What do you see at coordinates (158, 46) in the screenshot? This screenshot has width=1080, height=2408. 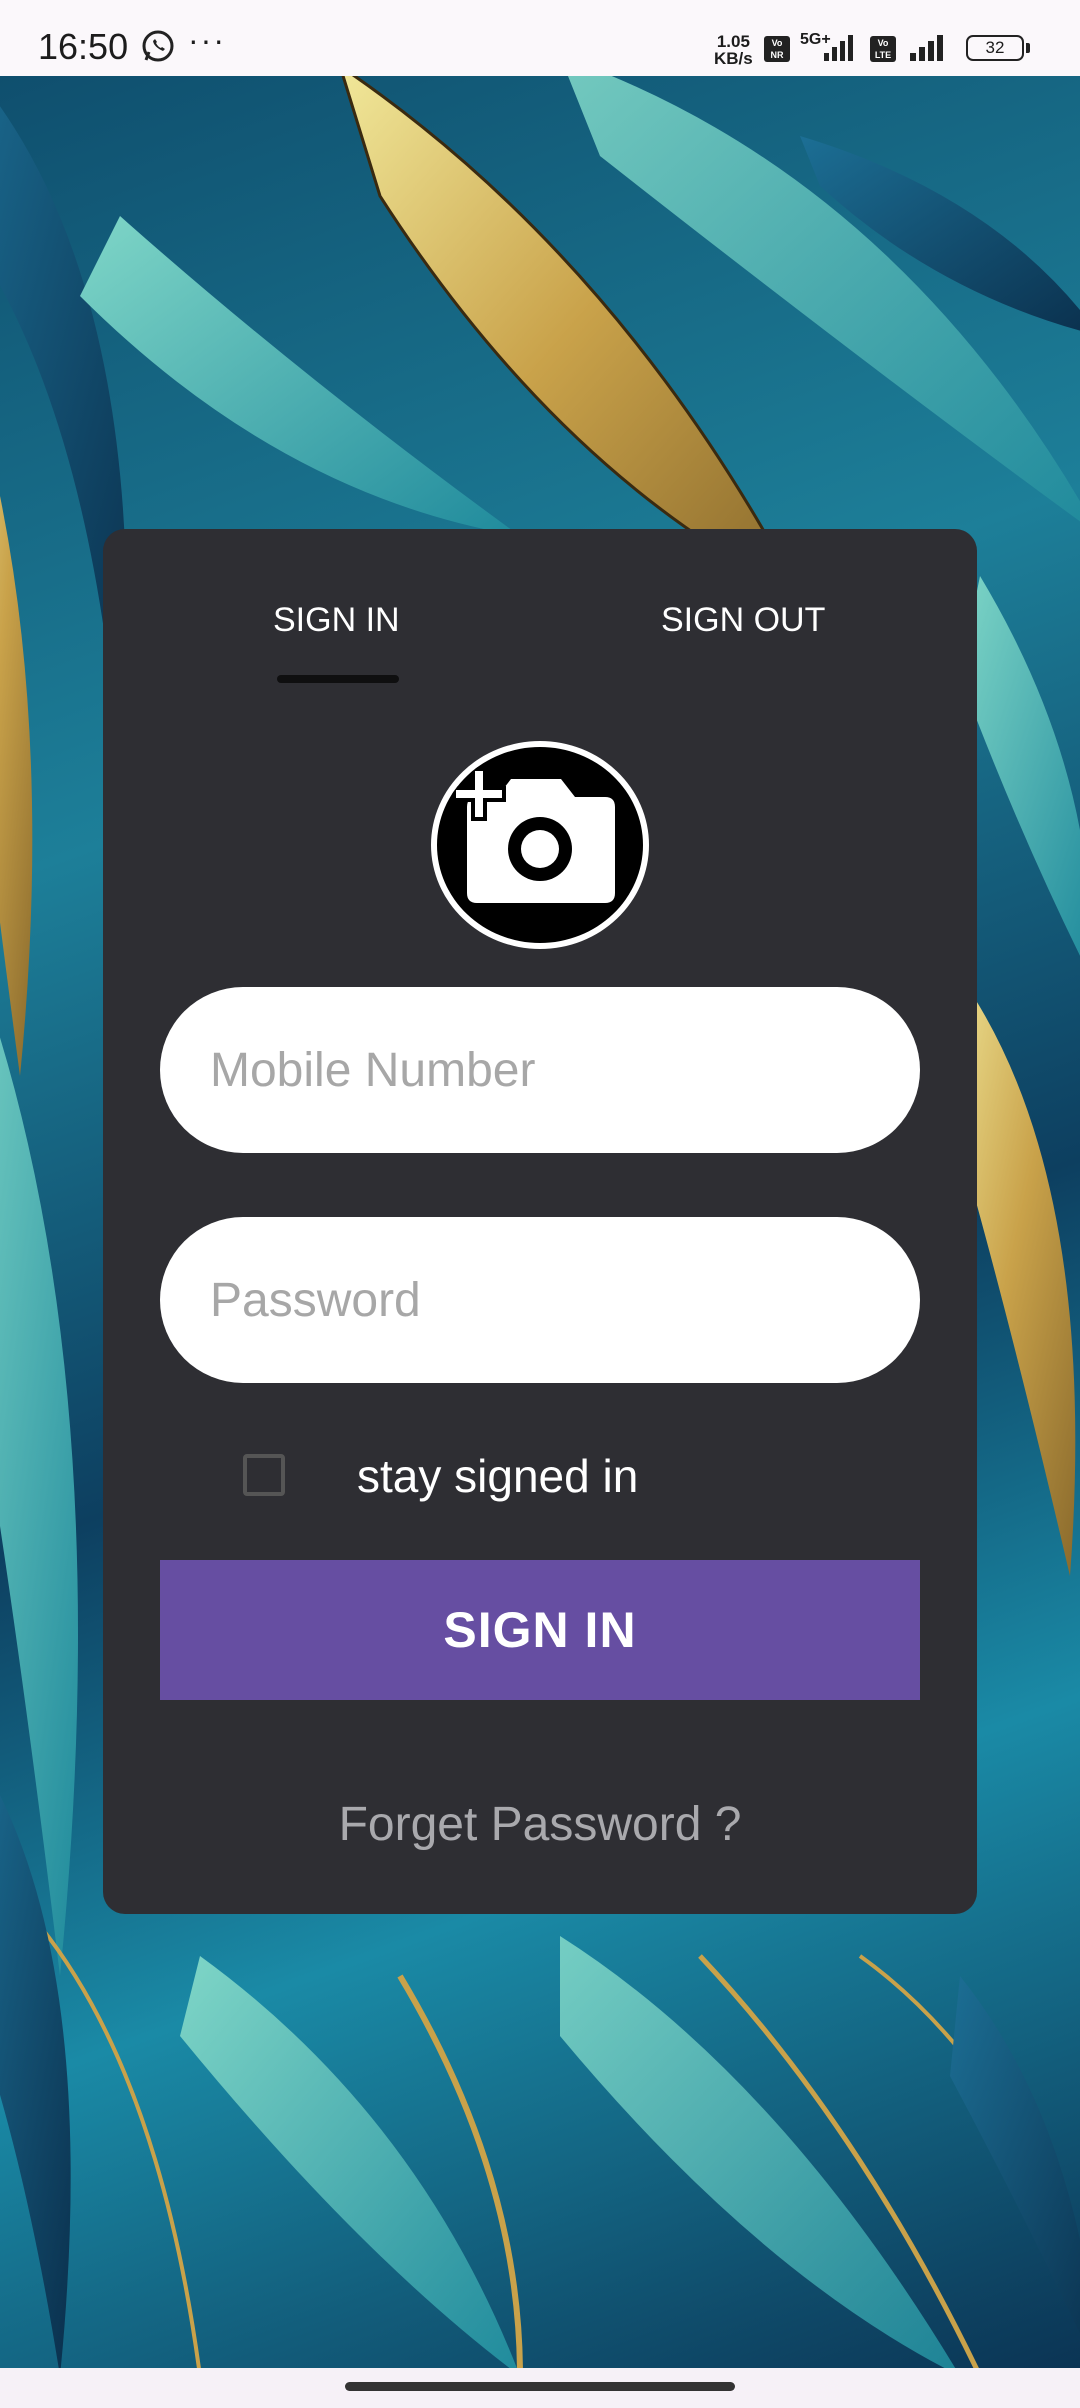 I see `whatsapp-icon` at bounding box center [158, 46].